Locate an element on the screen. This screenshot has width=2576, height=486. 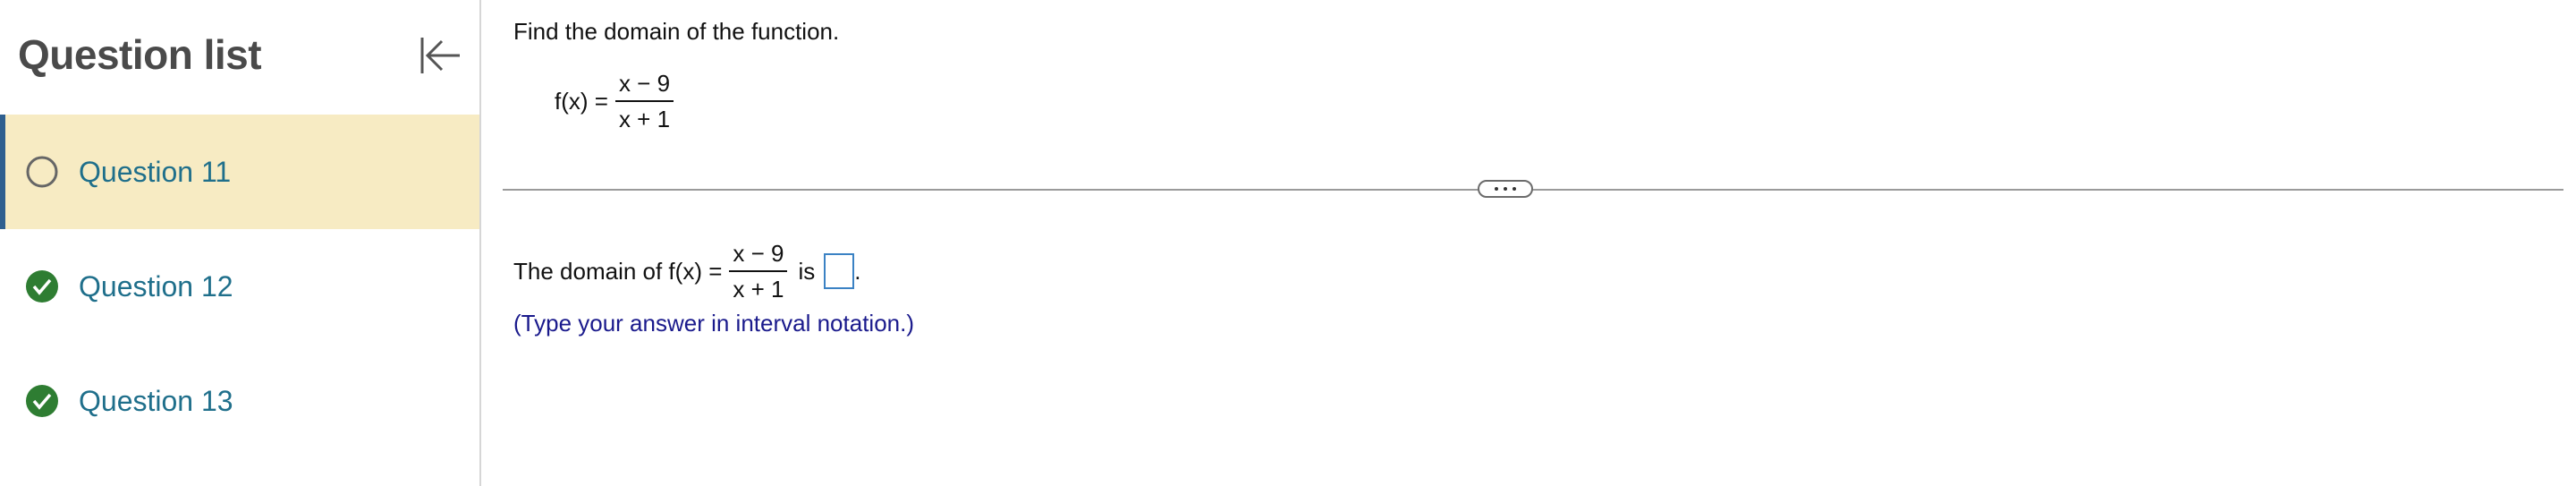
active-accent-bar is located at coordinates (2, 172).